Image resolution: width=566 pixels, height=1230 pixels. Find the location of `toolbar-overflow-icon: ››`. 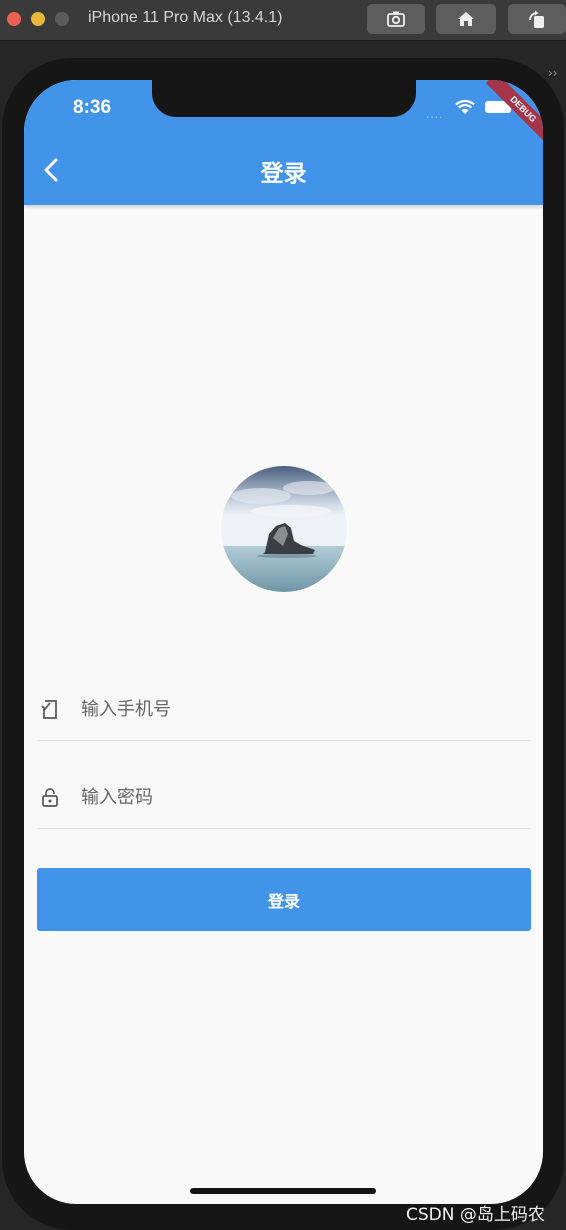

toolbar-overflow-icon: ›› is located at coordinates (553, 73).